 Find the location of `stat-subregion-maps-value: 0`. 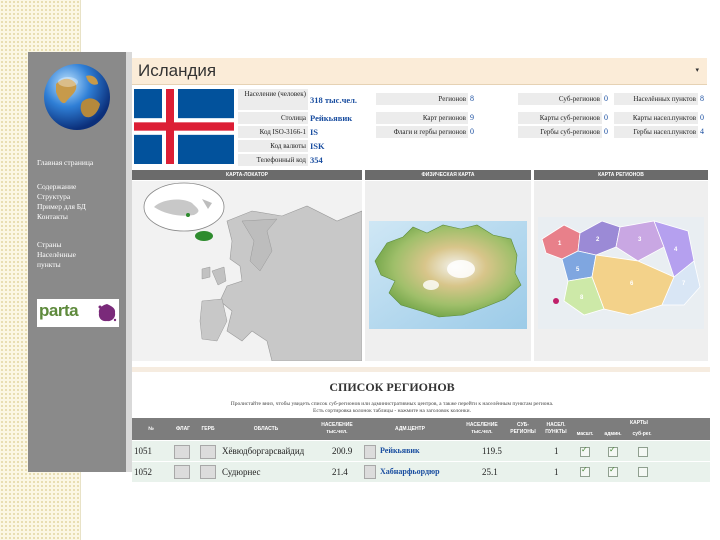

stat-subregion-maps-value: 0 is located at coordinates (606, 118).